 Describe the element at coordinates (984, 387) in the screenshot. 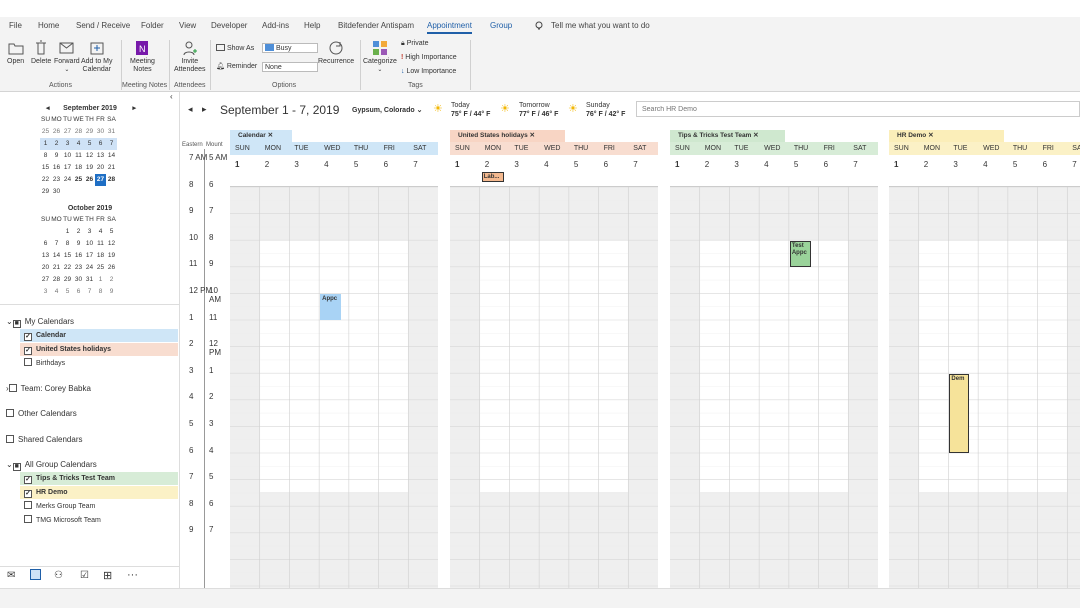

I see `time-grid: Dem` at that location.